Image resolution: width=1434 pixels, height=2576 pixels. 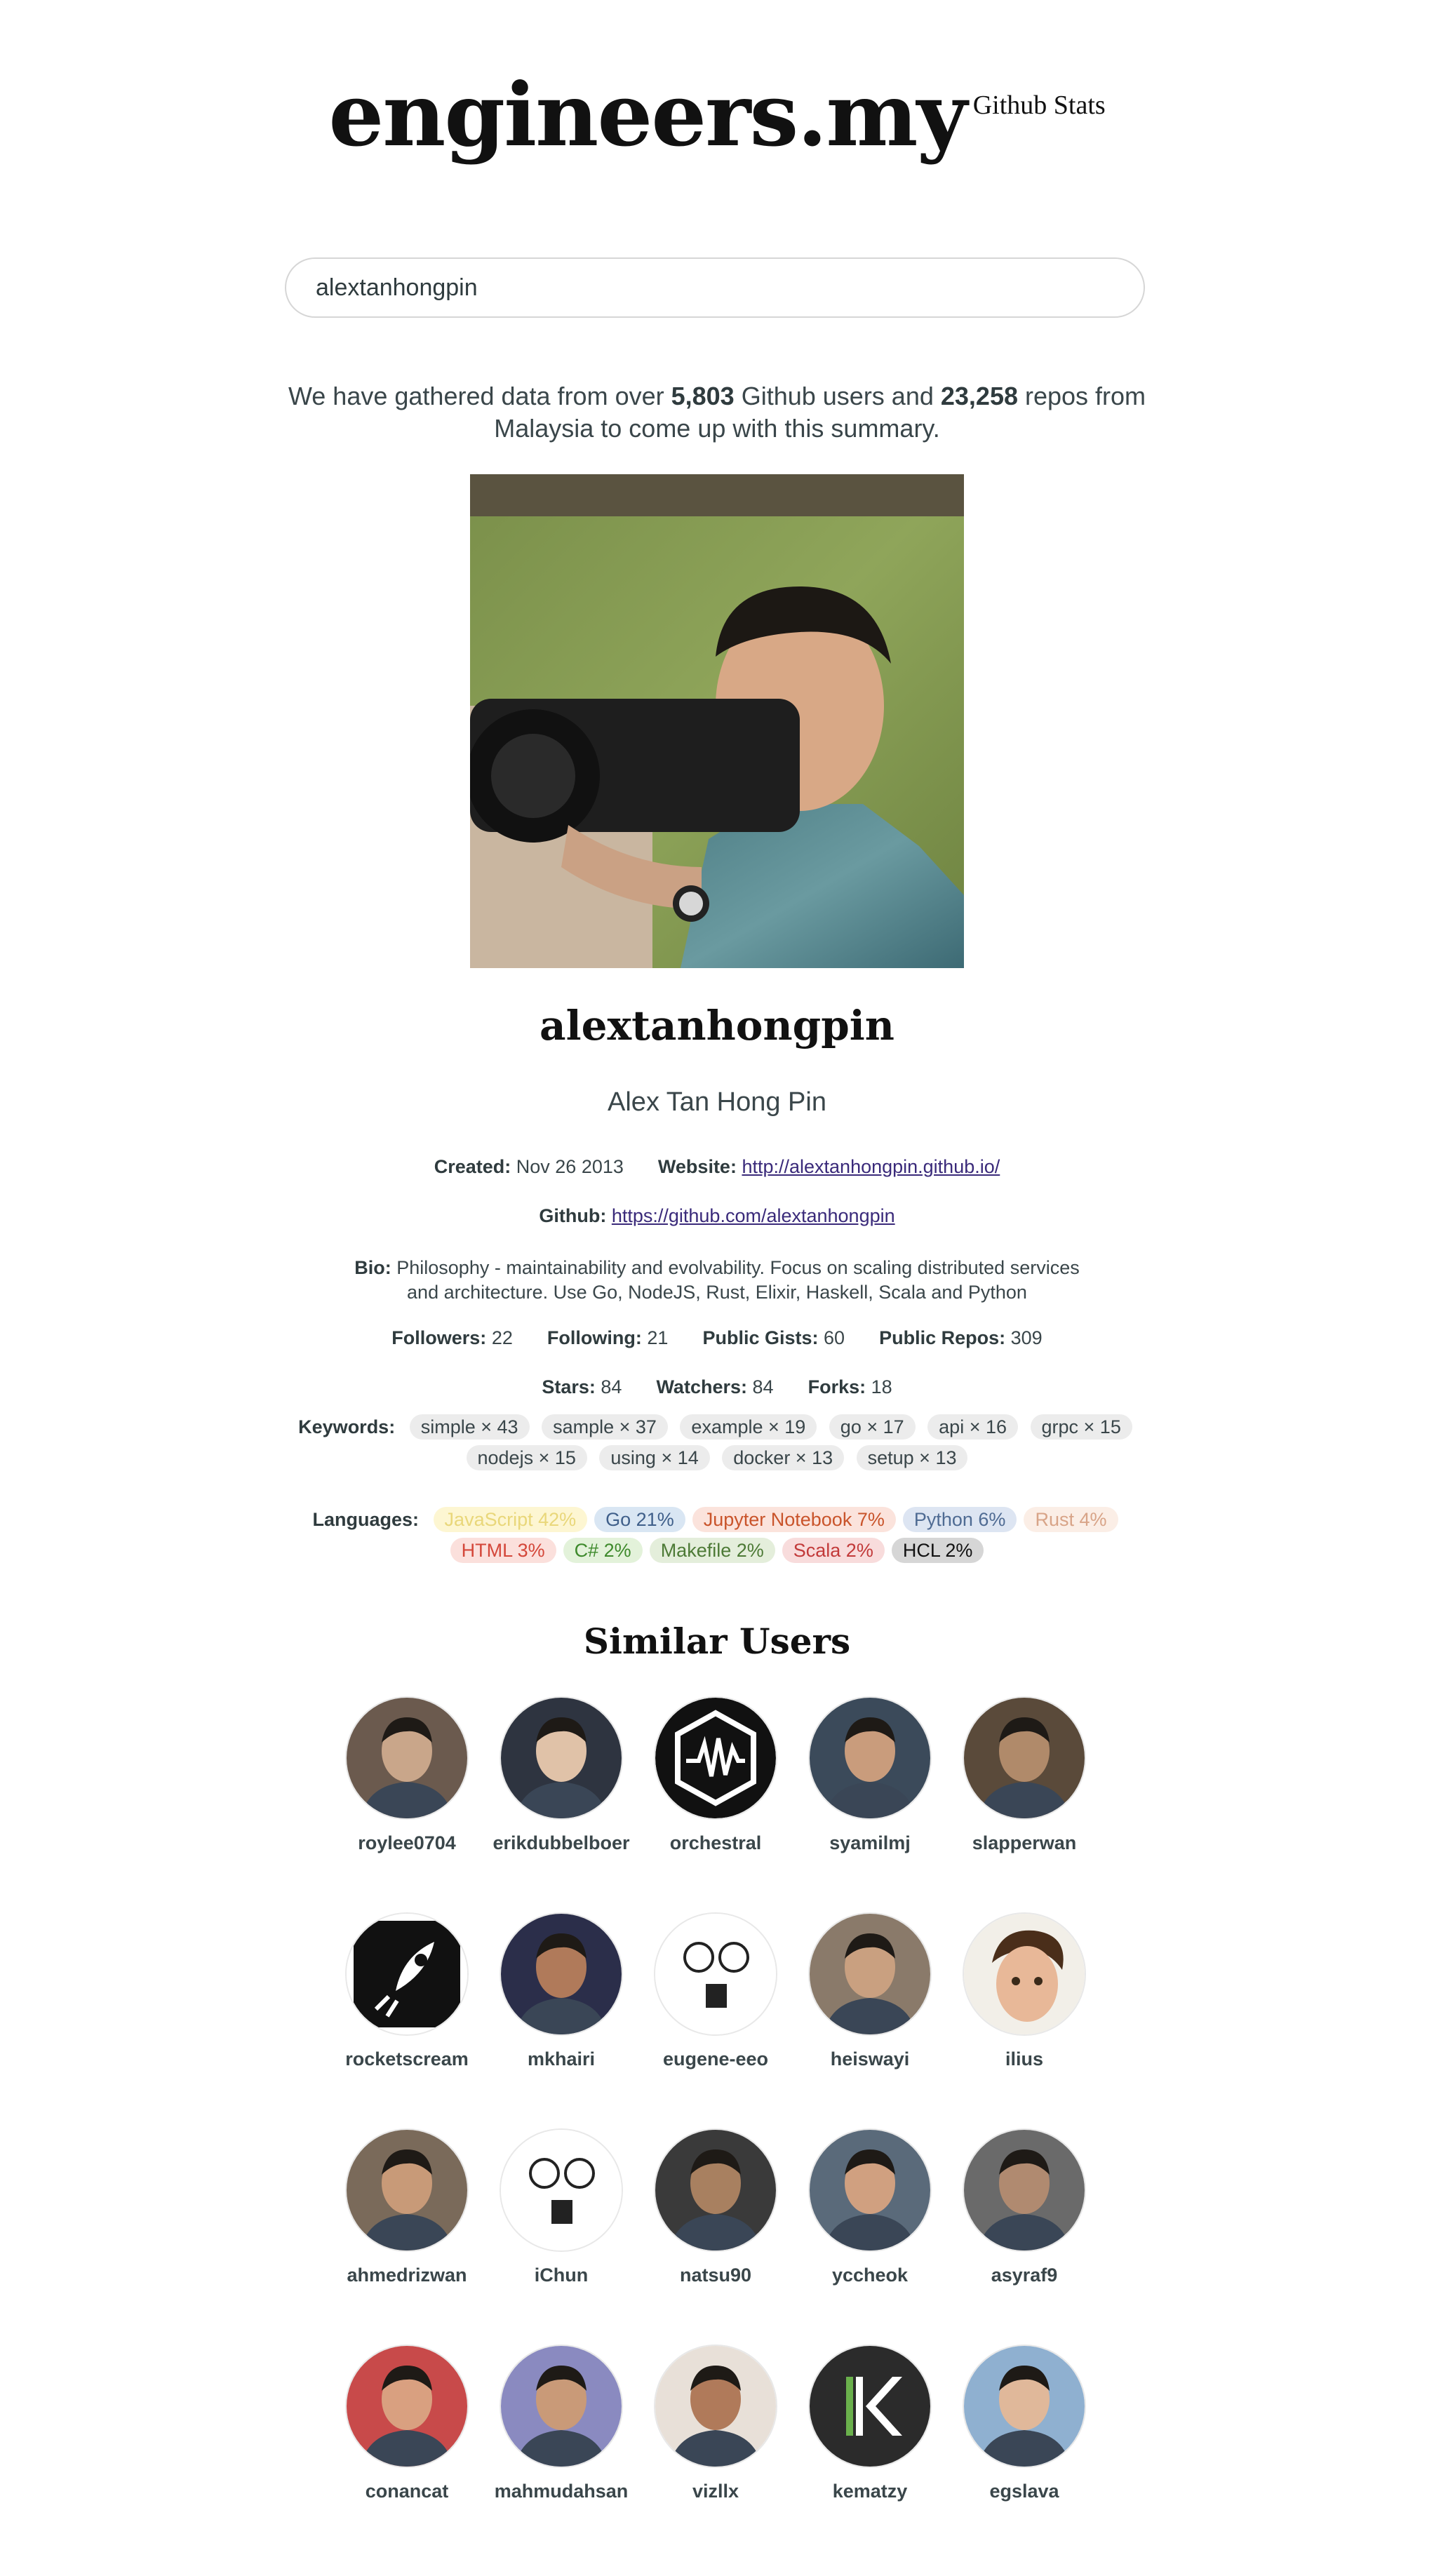 What do you see at coordinates (1024, 2275) in the screenshot?
I see `user-name: asyraf9` at bounding box center [1024, 2275].